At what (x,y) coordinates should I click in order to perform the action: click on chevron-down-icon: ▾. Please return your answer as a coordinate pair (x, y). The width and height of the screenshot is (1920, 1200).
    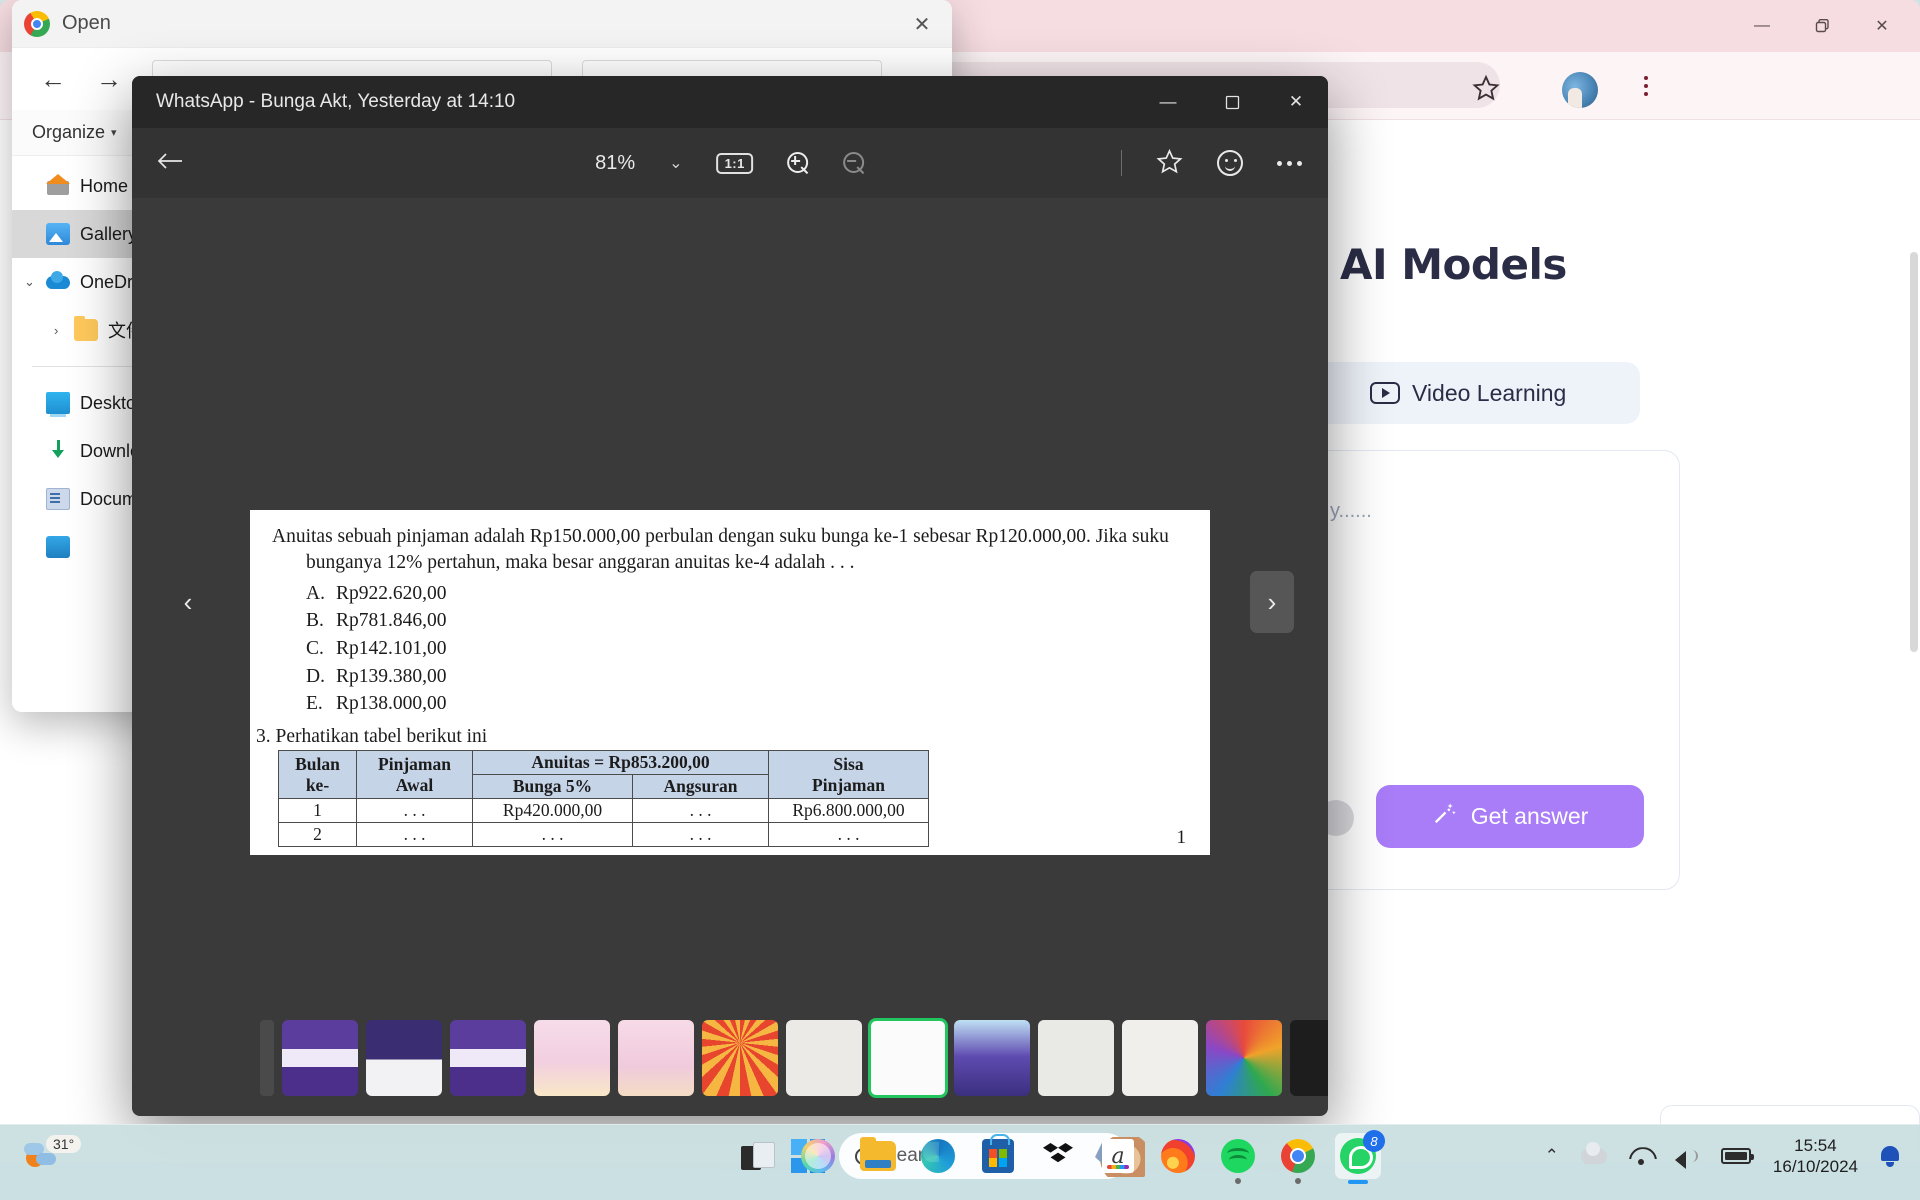
    Looking at the image, I should click on (114, 132).